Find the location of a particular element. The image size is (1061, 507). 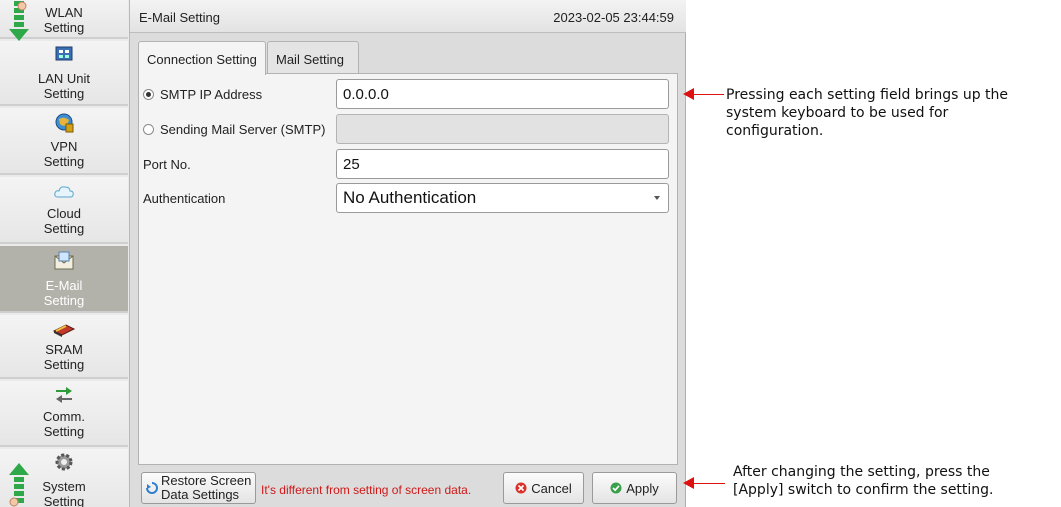

sidebar-item-label: Cloud Setting is located at coordinates (64, 221).